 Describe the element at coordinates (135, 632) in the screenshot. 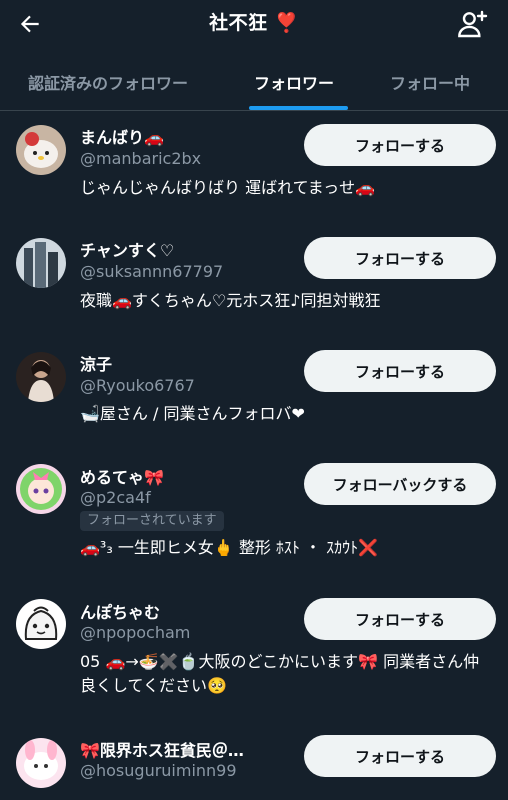

I see `user-handle: @npopocham` at that location.